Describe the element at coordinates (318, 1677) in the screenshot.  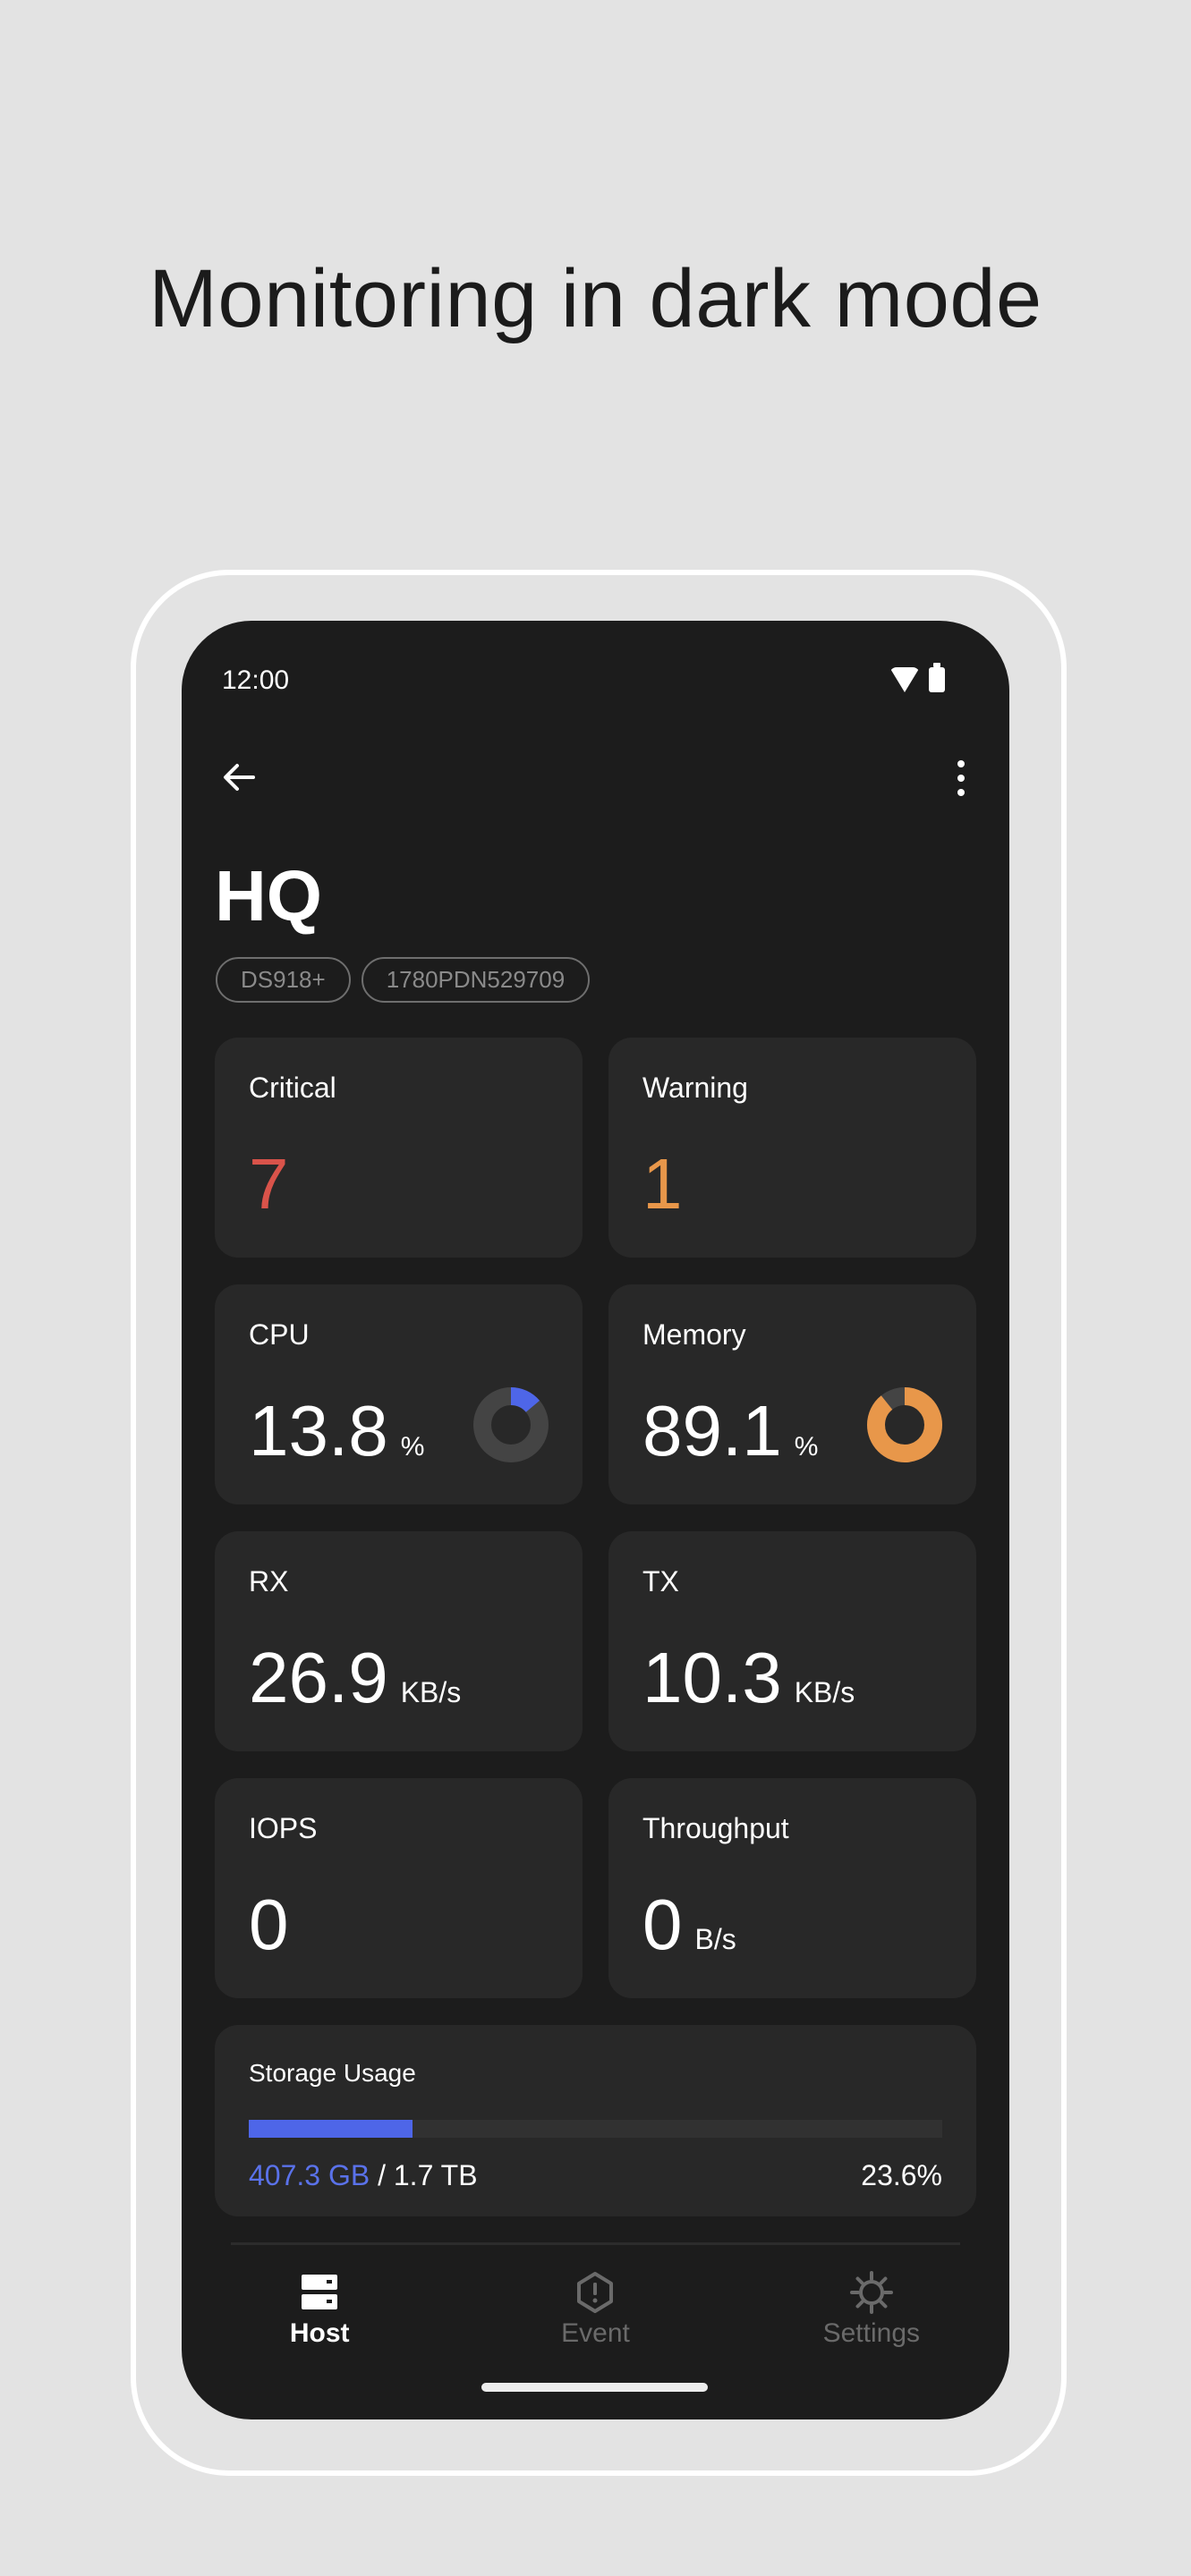
I see `rx-value: 26.9` at that location.